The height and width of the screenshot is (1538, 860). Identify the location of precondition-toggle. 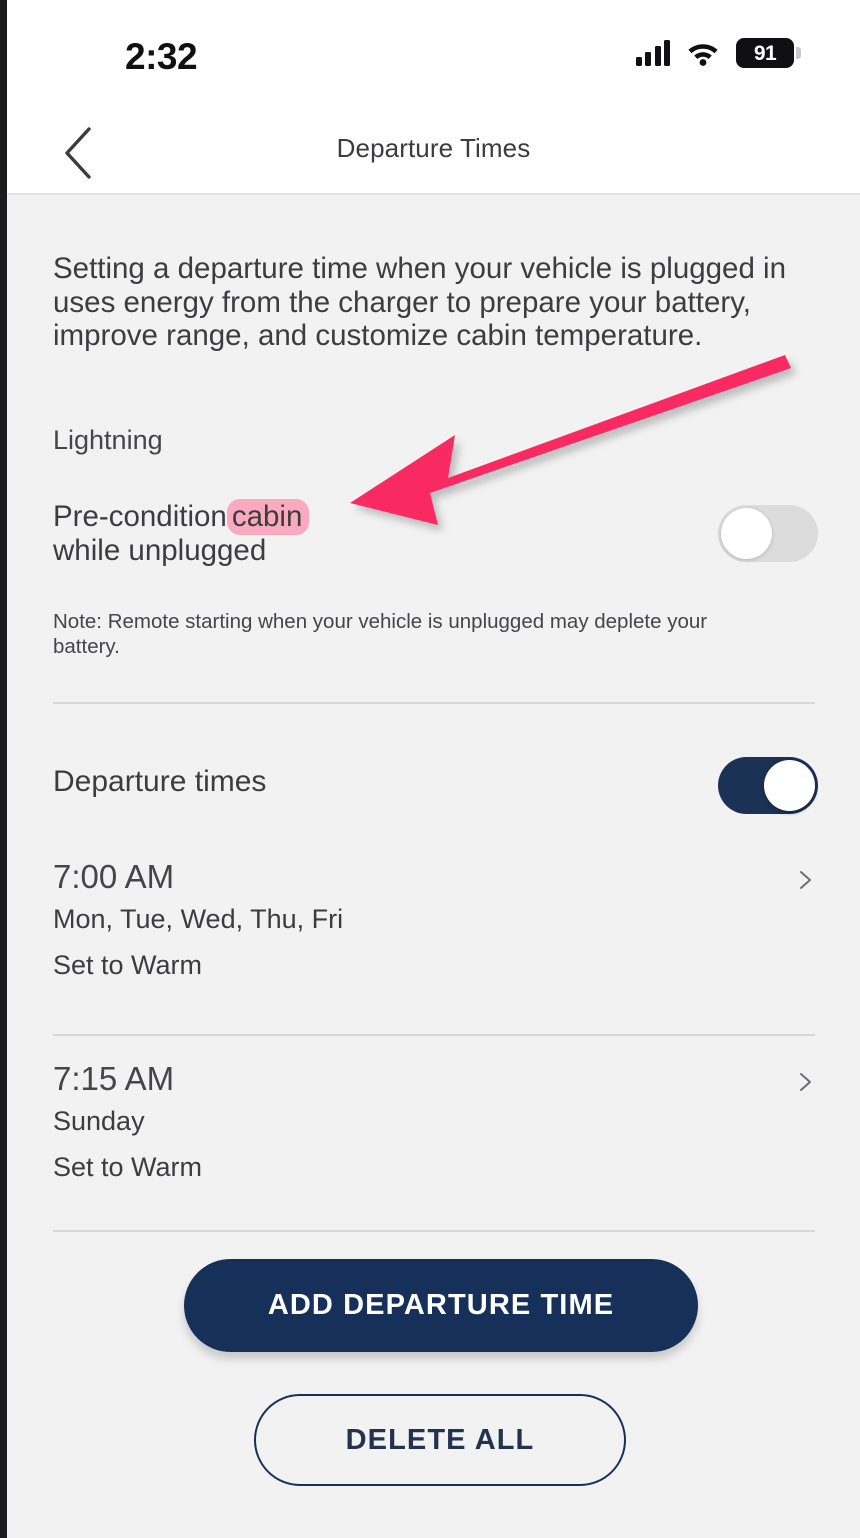
(768, 533).